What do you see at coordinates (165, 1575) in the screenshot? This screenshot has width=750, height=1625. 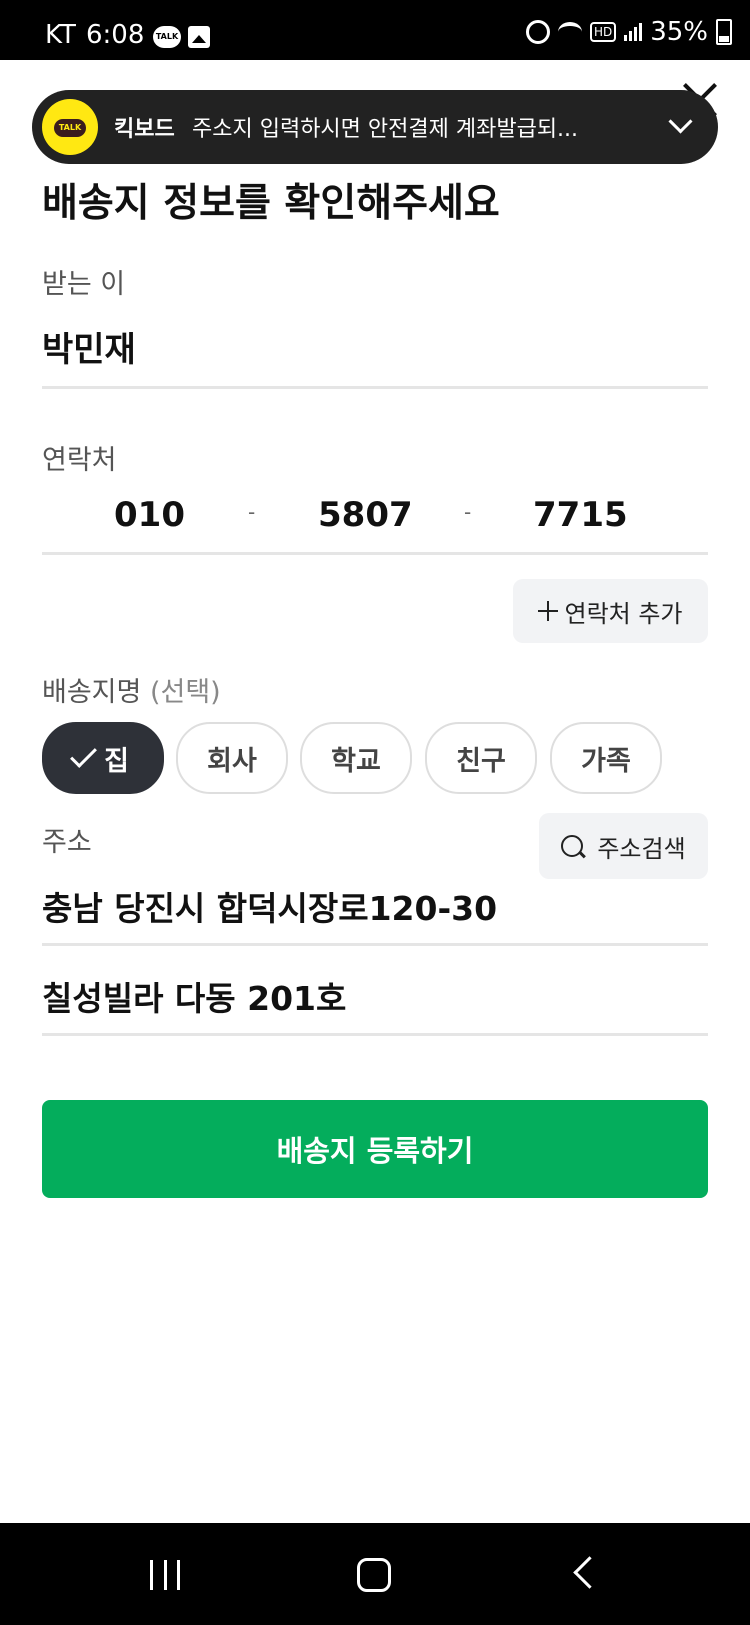 I see `recent-apps-icon` at bounding box center [165, 1575].